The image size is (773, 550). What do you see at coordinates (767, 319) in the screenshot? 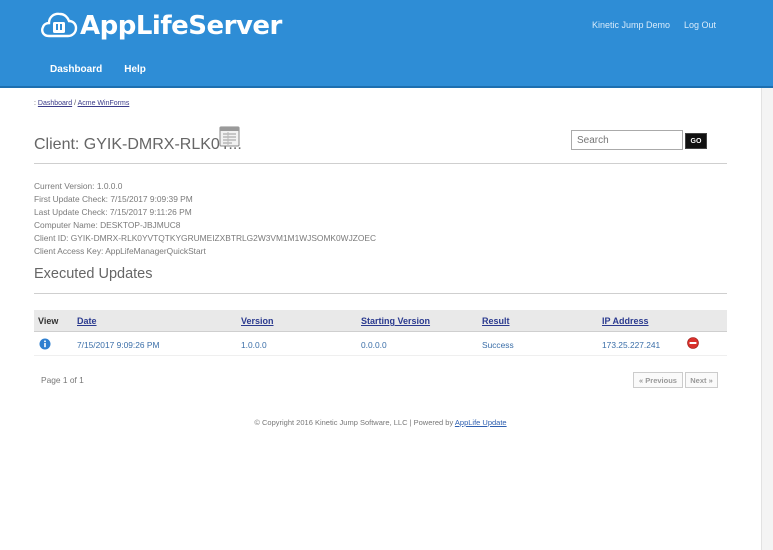
I see `vertical-scrollbar` at bounding box center [767, 319].